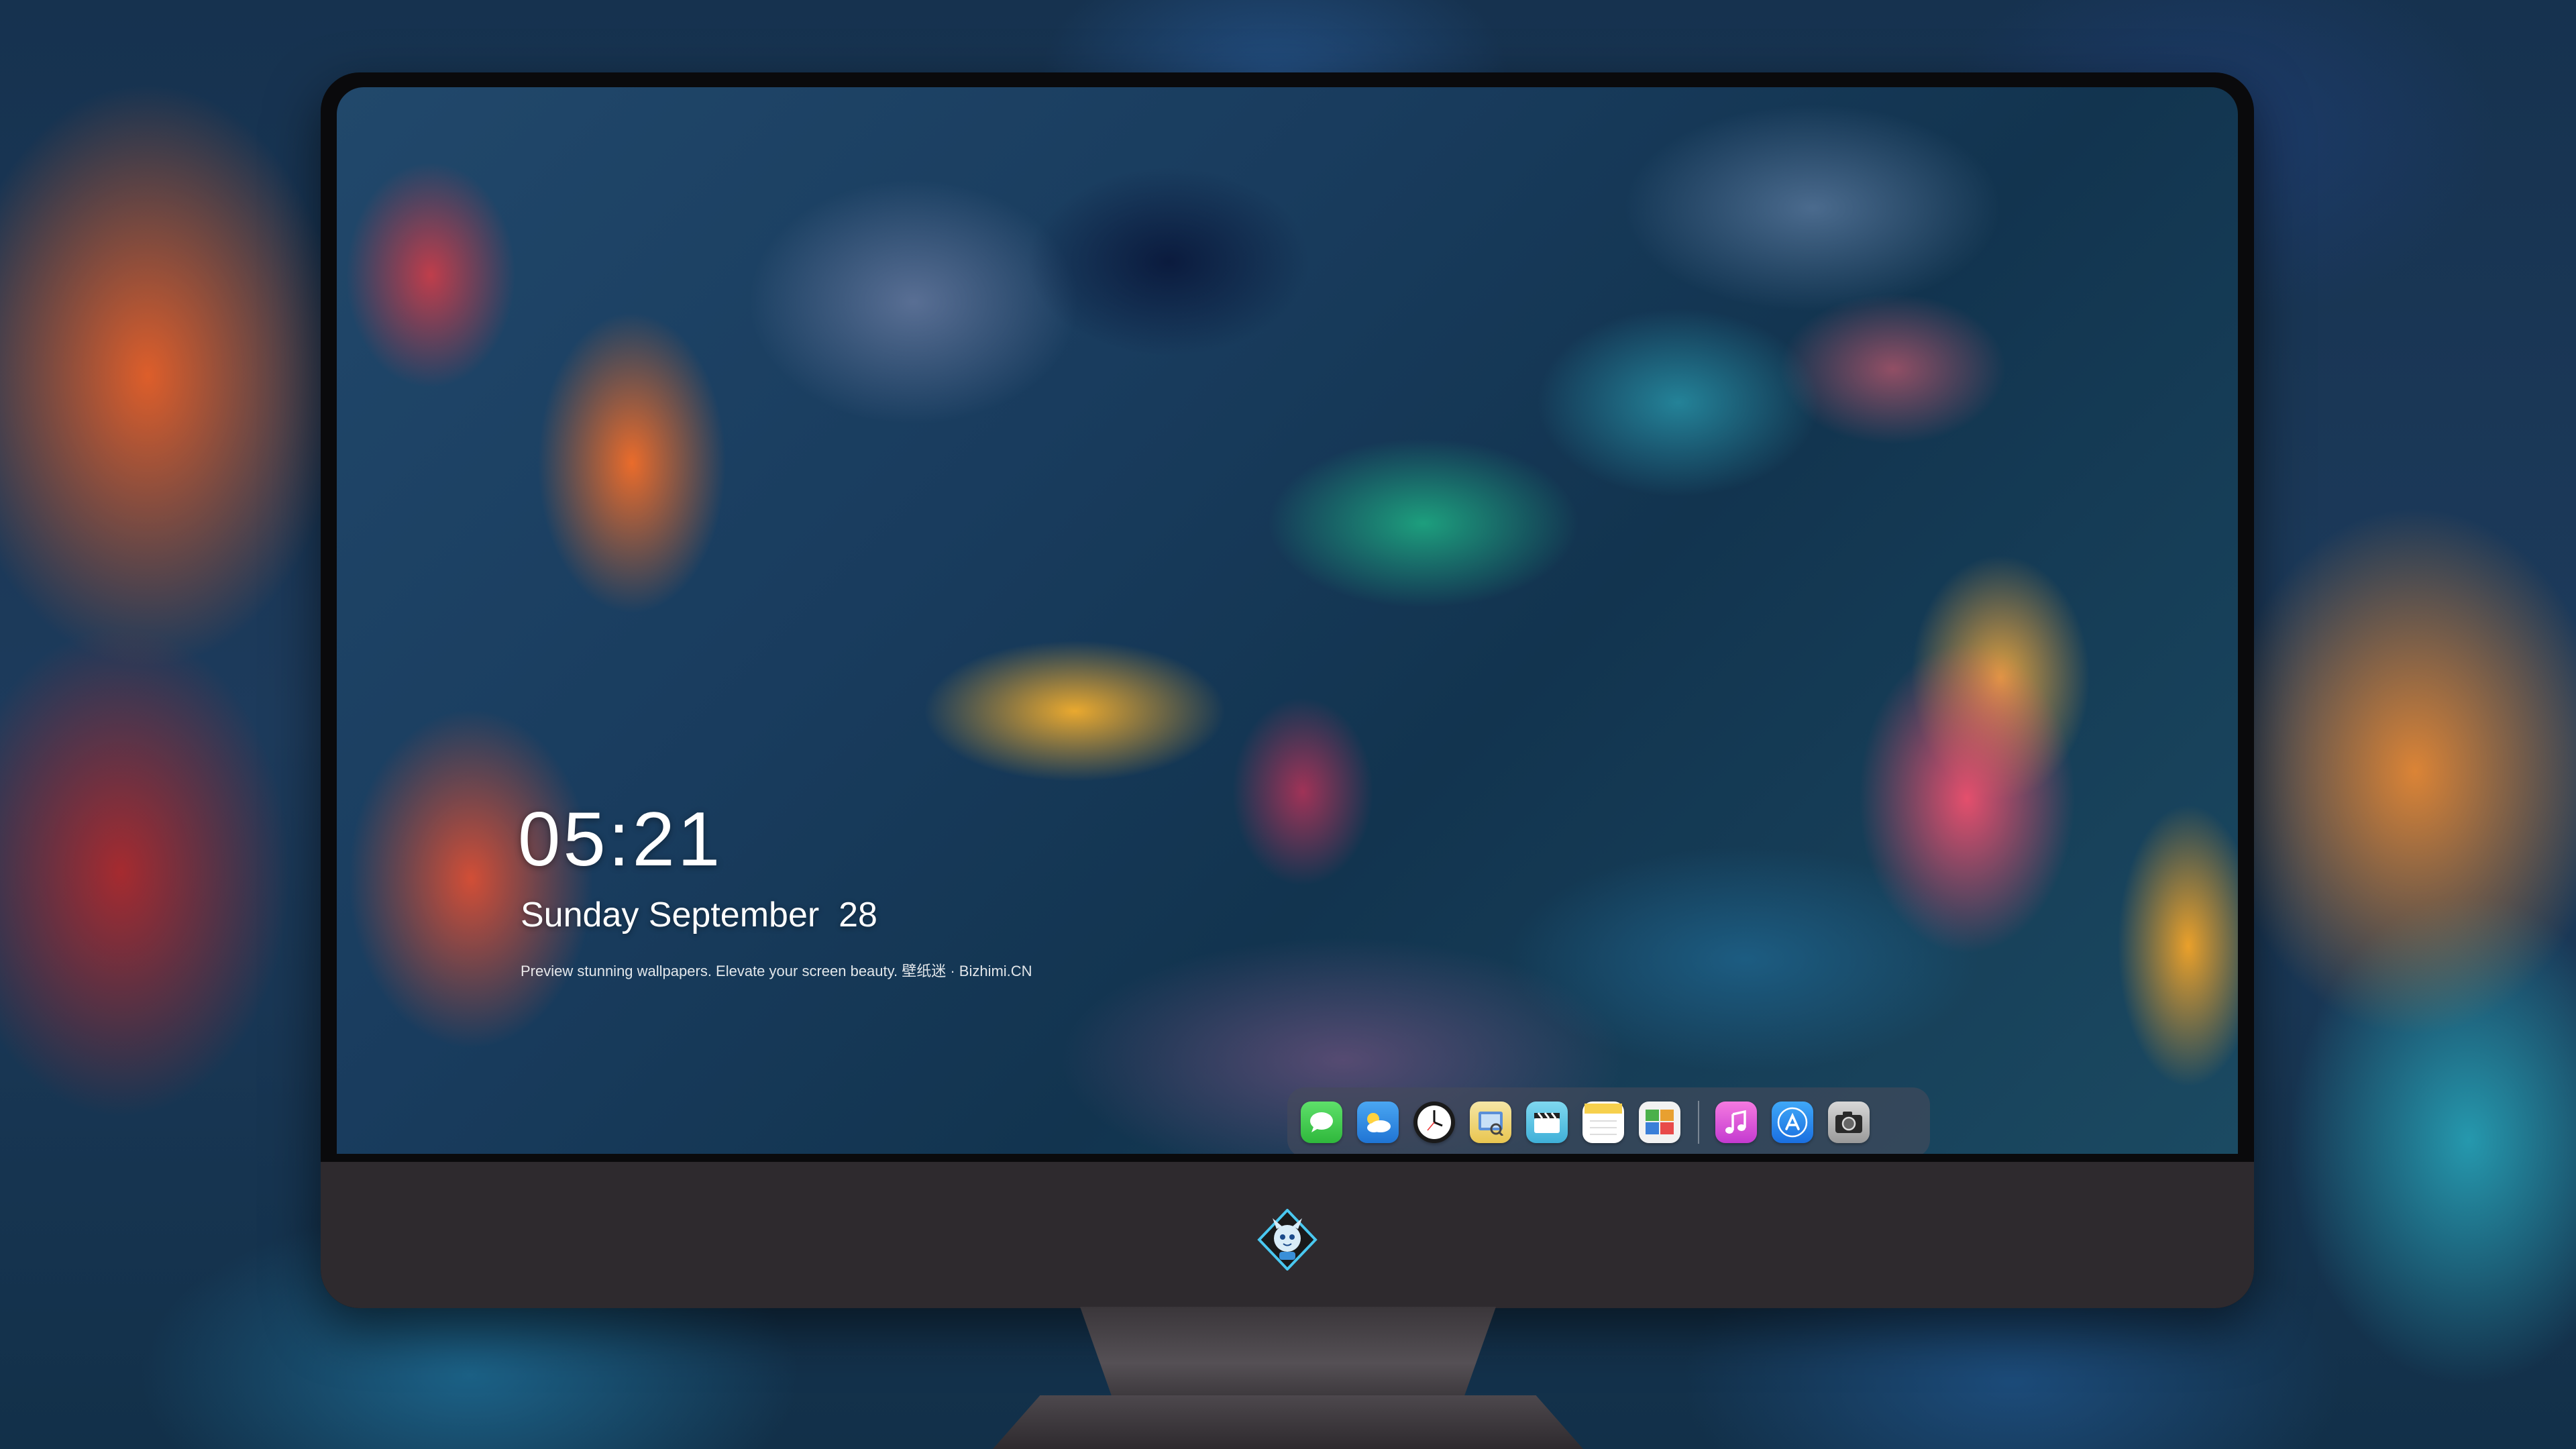  What do you see at coordinates (1792, 1122) in the screenshot?
I see `app-store-icon` at bounding box center [1792, 1122].